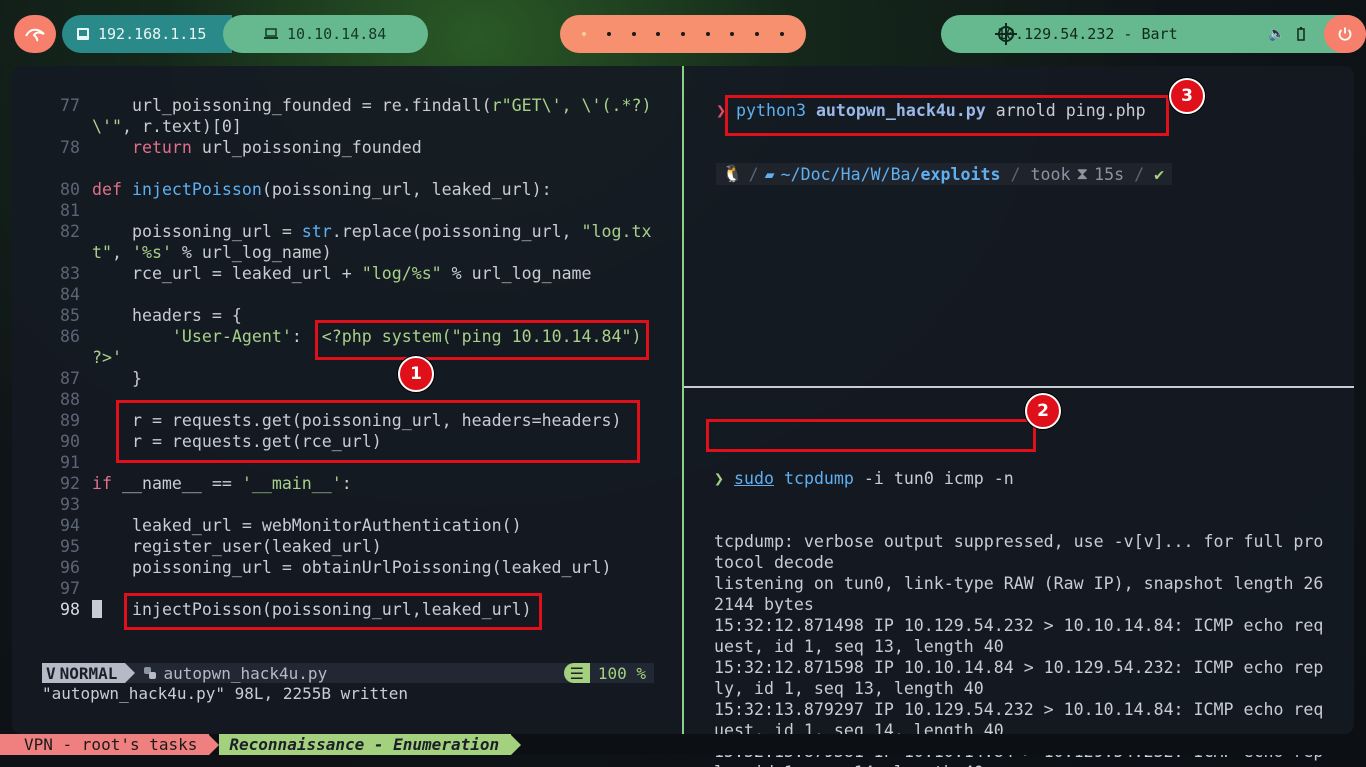 Image resolution: width=1366 pixels, height=767 pixels. What do you see at coordinates (237, 546) in the screenshot?
I see `code-token: register_user(leaked_url)` at bounding box center [237, 546].